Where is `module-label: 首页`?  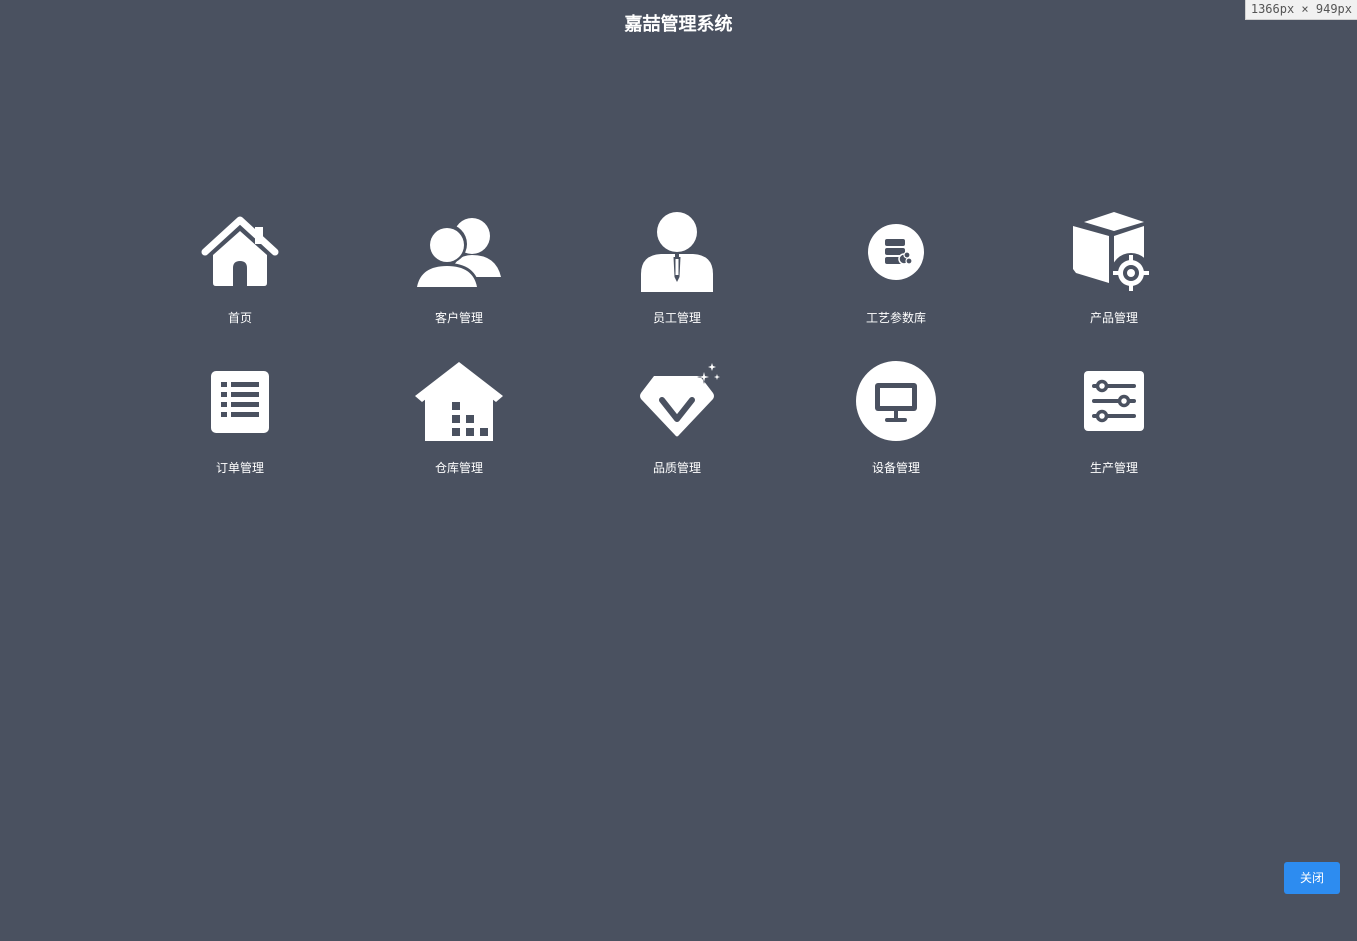
module-label: 首页 is located at coordinates (239, 318).